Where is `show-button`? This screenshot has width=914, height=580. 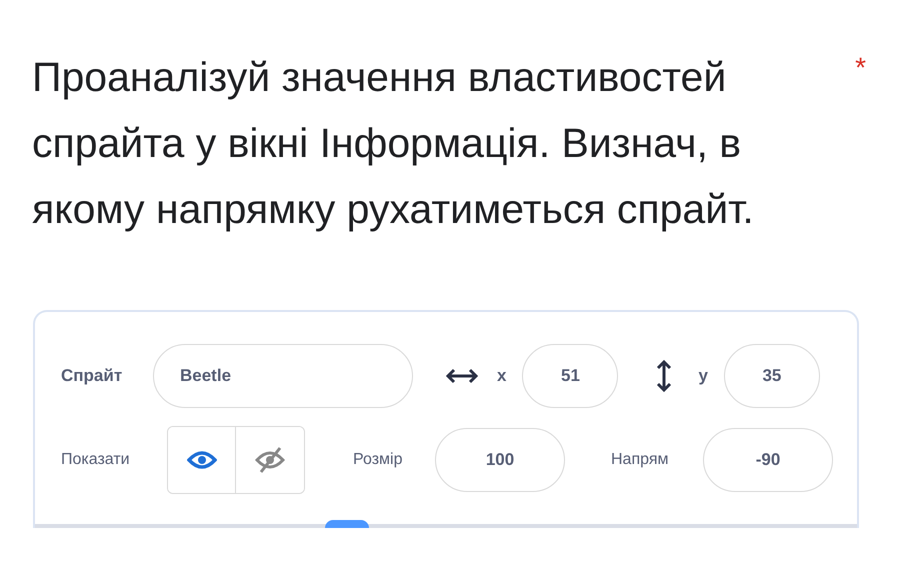 show-button is located at coordinates (202, 460).